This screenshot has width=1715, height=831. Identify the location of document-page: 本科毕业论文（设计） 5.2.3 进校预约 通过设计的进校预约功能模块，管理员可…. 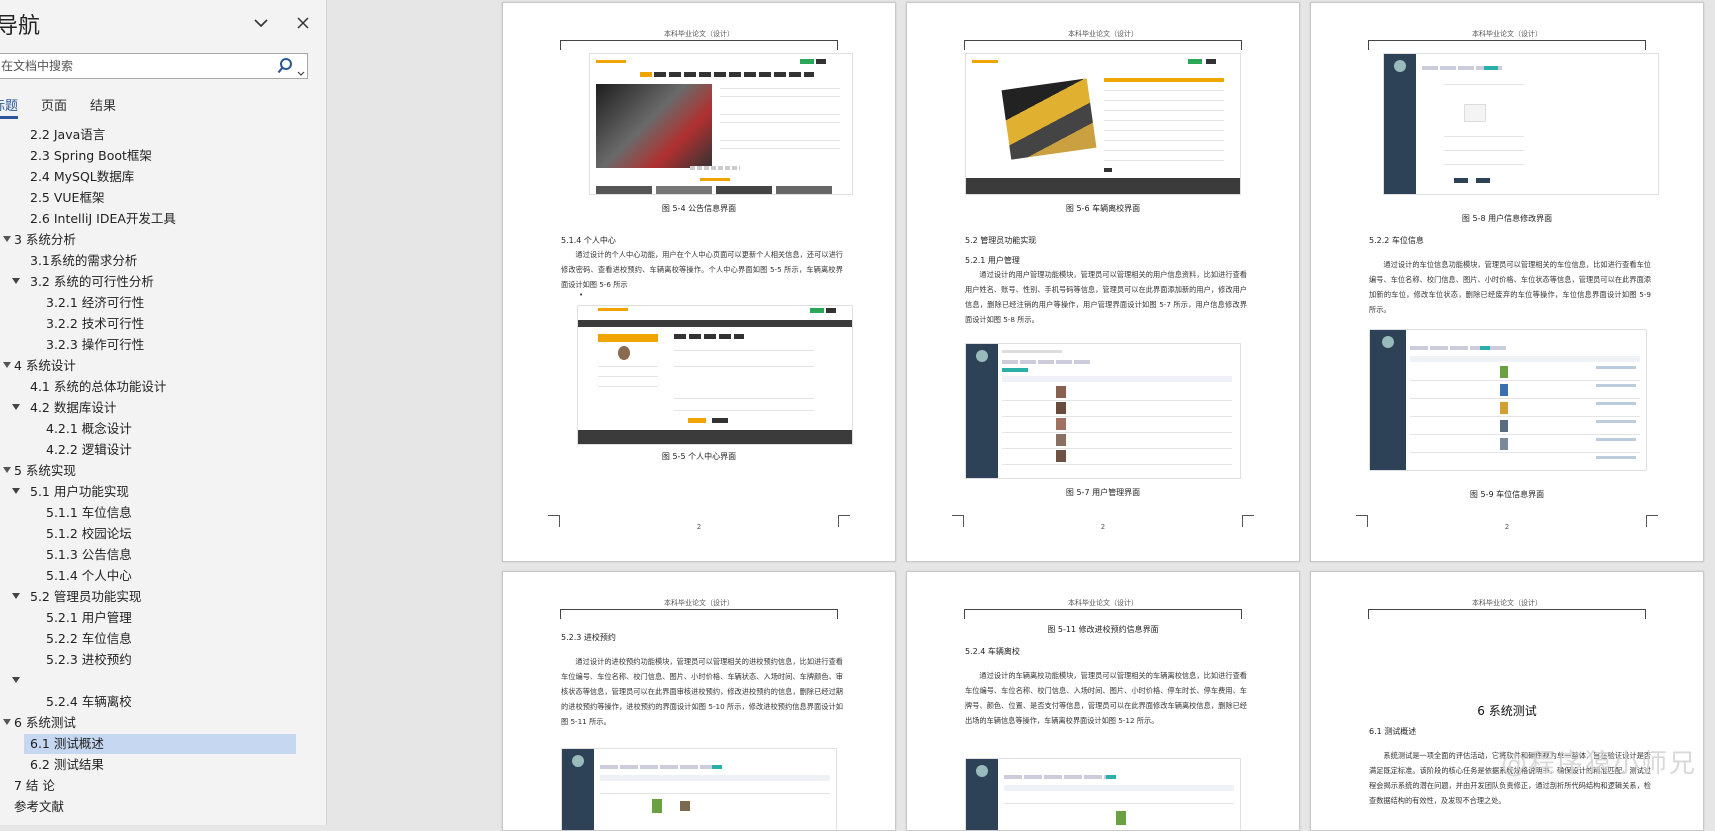
(699, 701).